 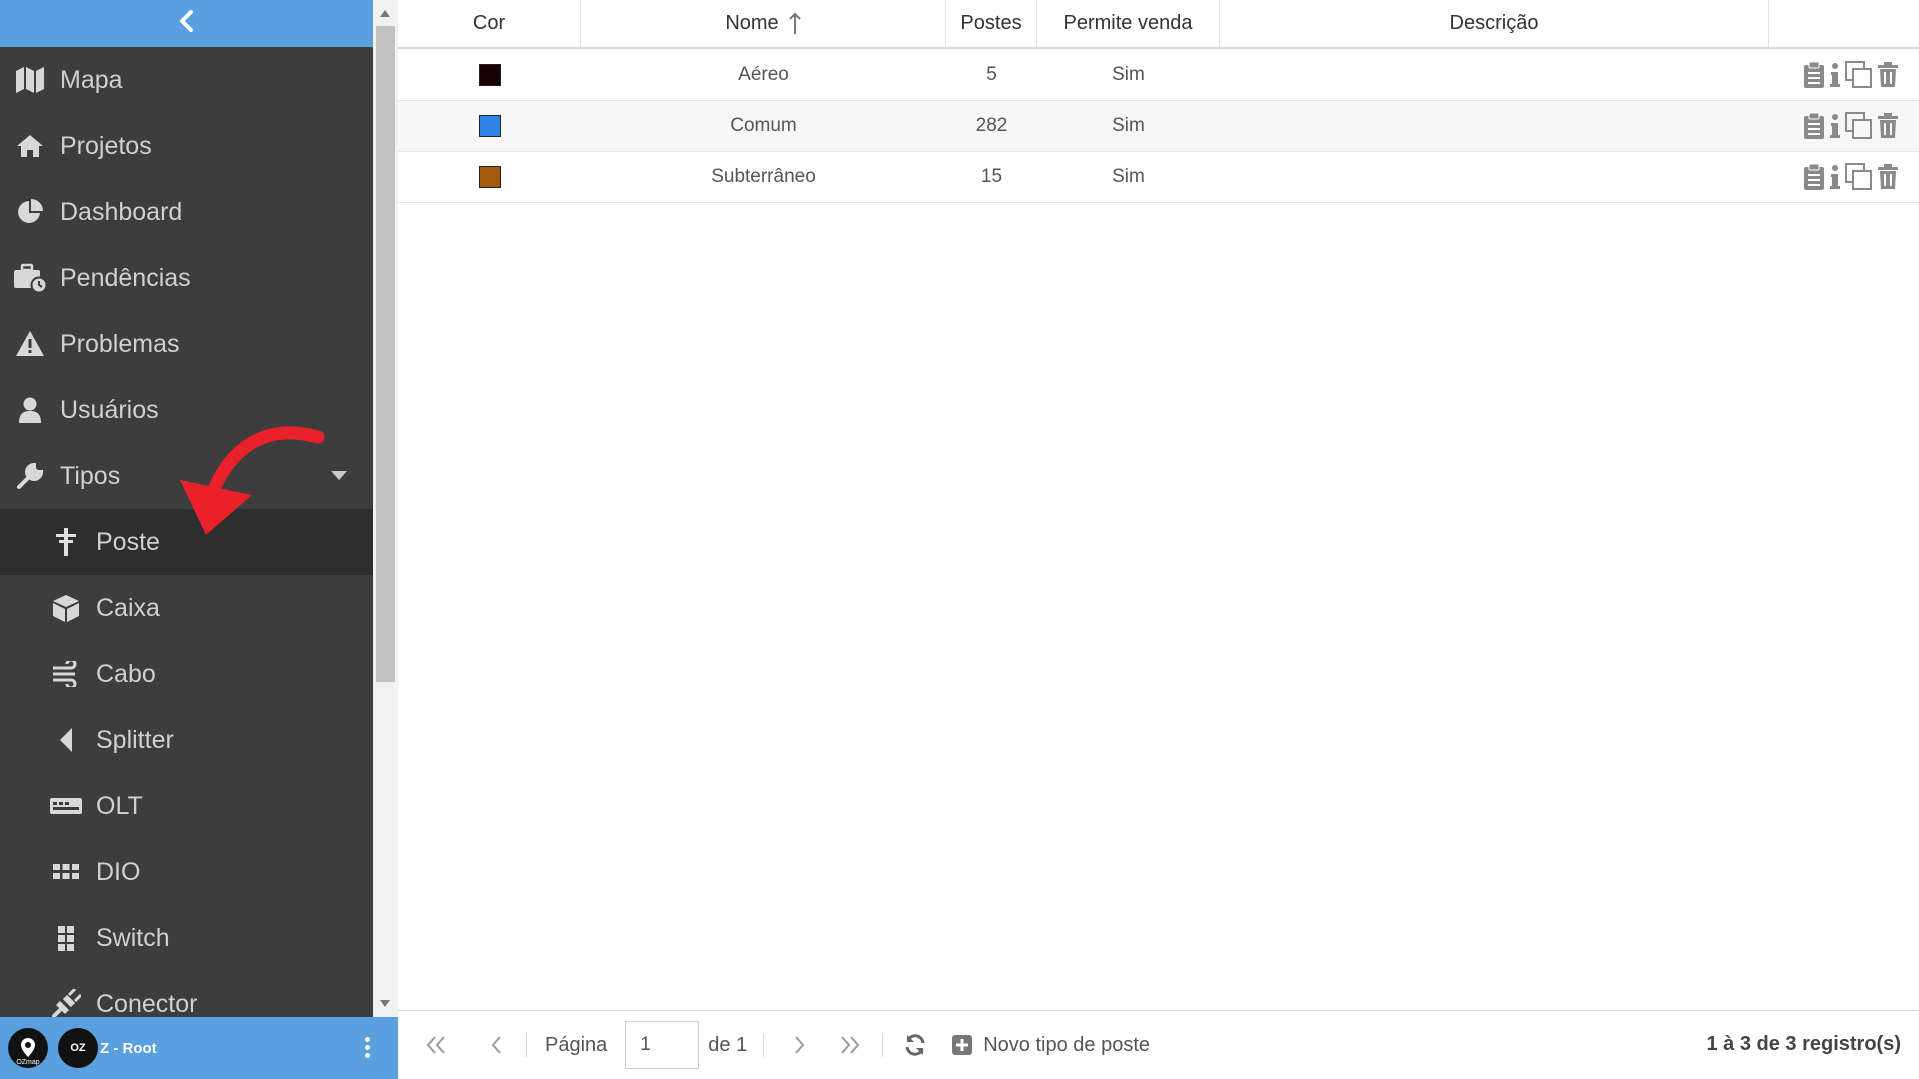 I want to click on column-header-descricao: Descrição, so click(x=1494, y=23).